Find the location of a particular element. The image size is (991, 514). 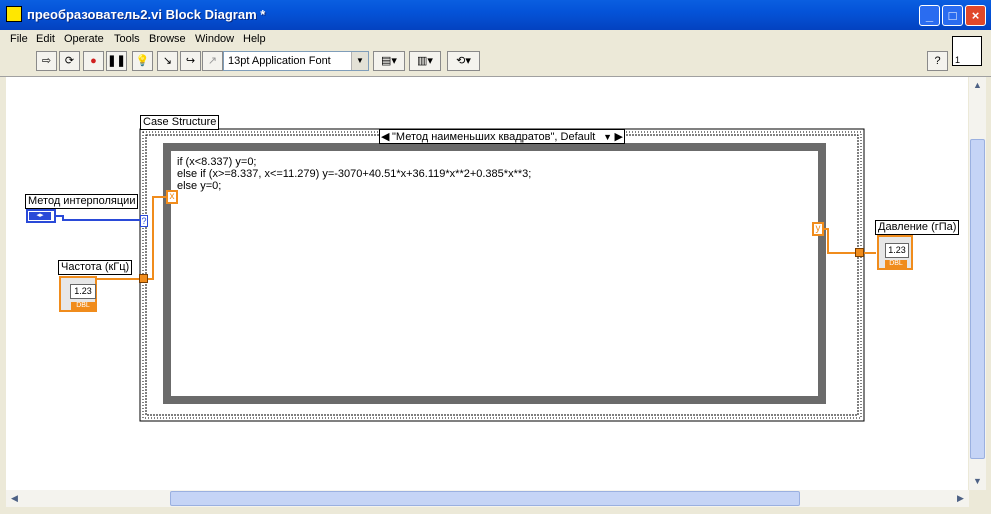

close-button: × is located at coordinates (975, 15).